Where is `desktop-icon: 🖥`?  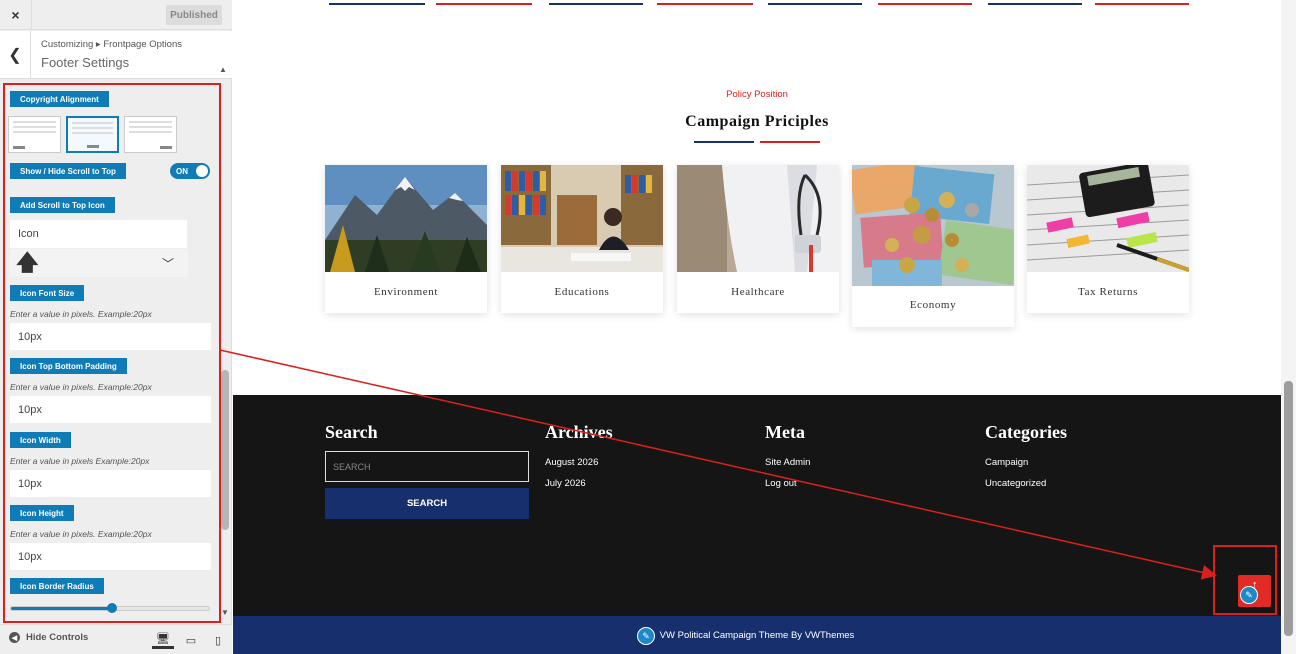 desktop-icon: 🖥 is located at coordinates (163, 639).